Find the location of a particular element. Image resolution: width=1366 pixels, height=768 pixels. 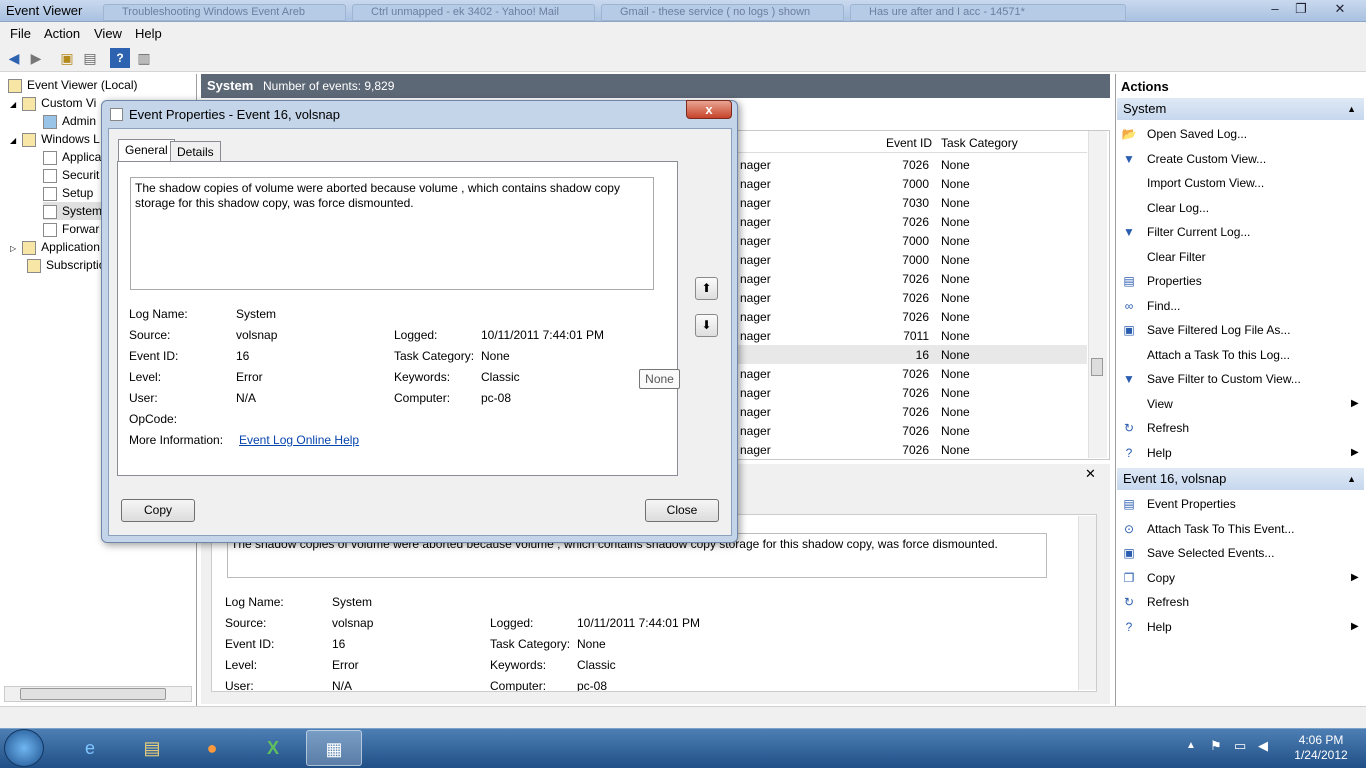

menu-bar is located at coordinates (683, 33).